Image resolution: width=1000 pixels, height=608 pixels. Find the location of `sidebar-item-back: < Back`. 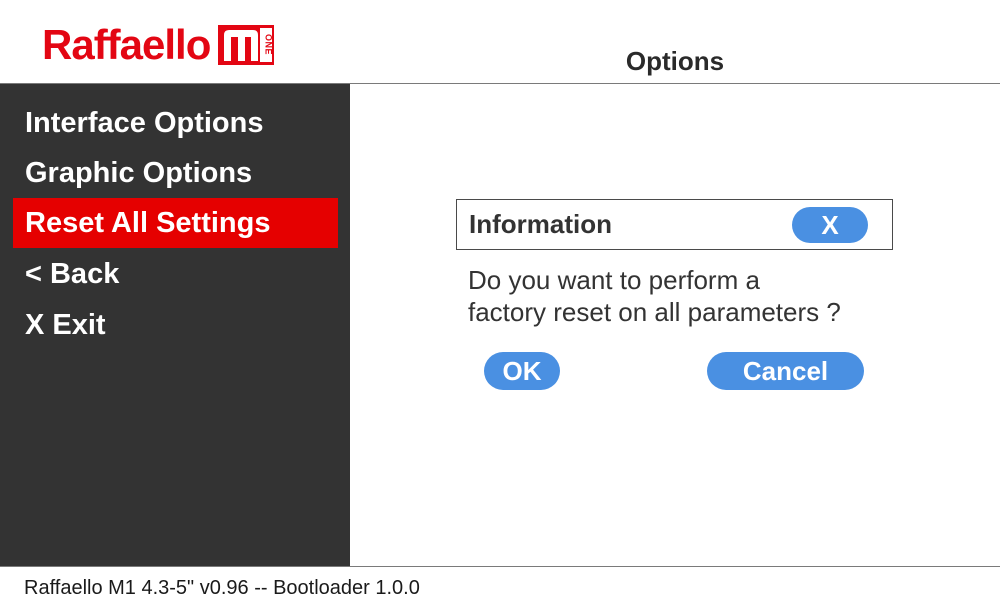

sidebar-item-back: < Back is located at coordinates (175, 274).